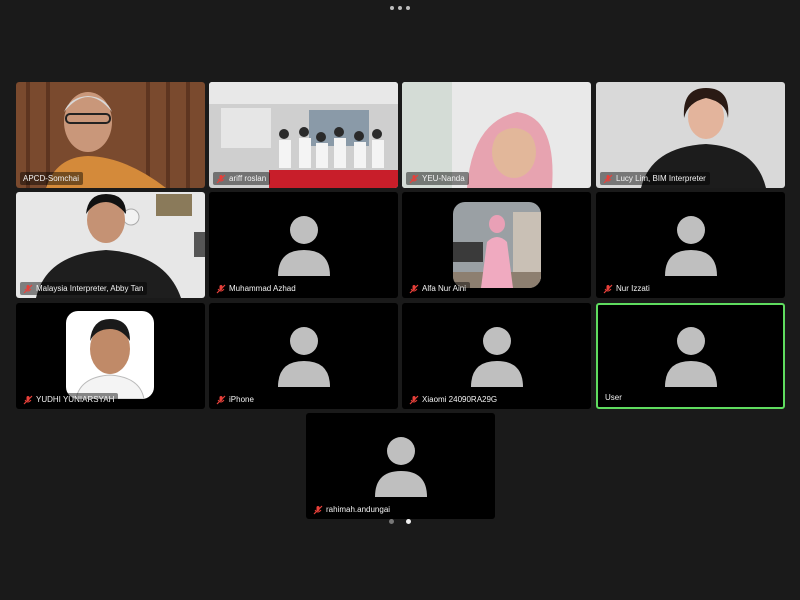 Image resolution: width=800 pixels, height=600 pixels. I want to click on video-tile-yeu-nanda: YEU-Nanda, so click(496, 135).